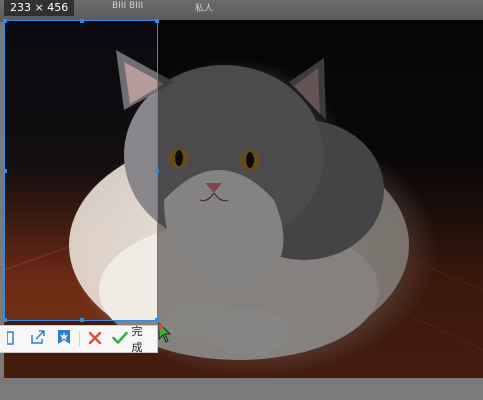  I want to click on share-button, so click(39, 339).